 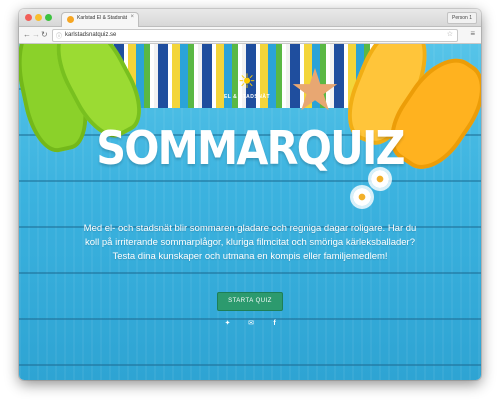 What do you see at coordinates (70, 19) in the screenshot?
I see `favicon-icon` at bounding box center [70, 19].